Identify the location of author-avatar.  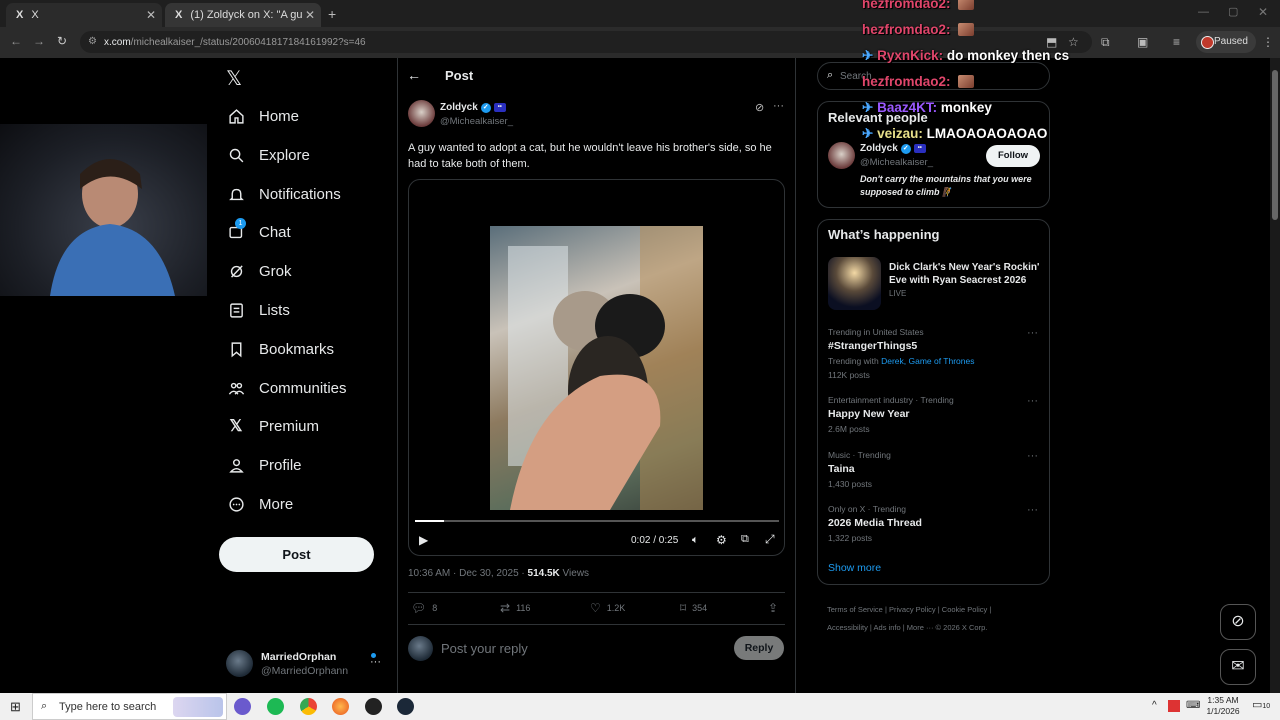
(421, 113).